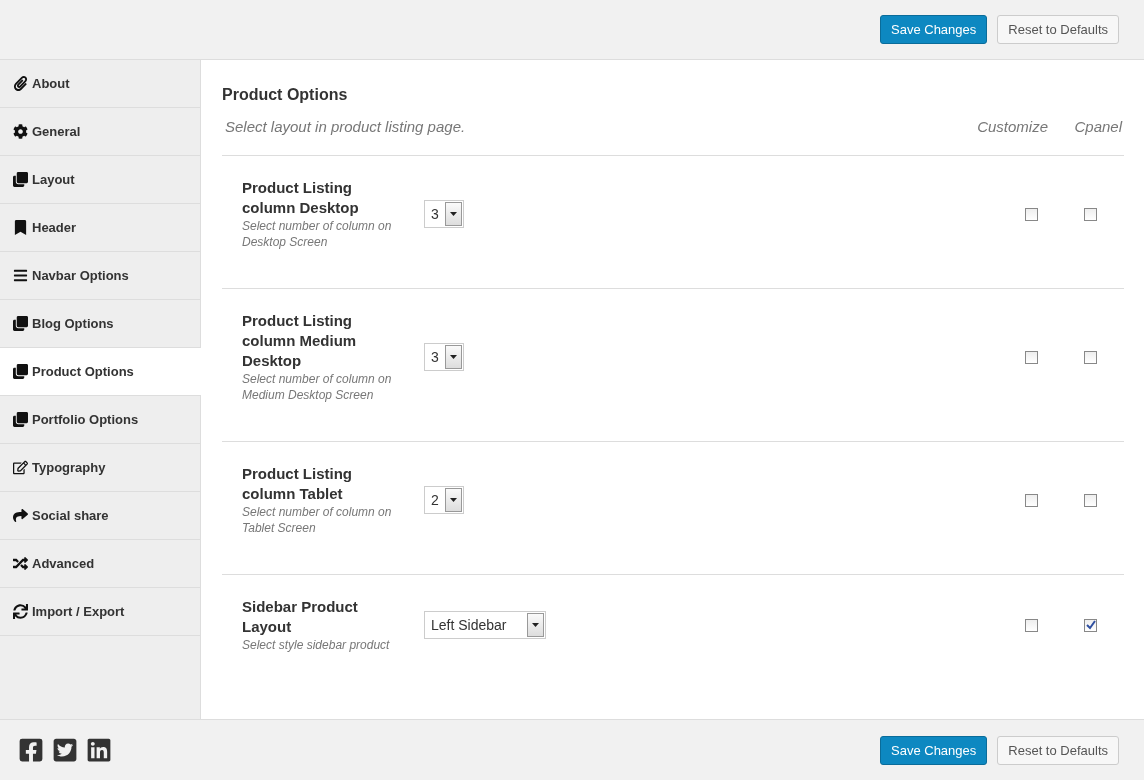 This screenshot has height=780, width=1144. What do you see at coordinates (100, 612) in the screenshot?
I see `sidebar-item: Import / Export` at bounding box center [100, 612].